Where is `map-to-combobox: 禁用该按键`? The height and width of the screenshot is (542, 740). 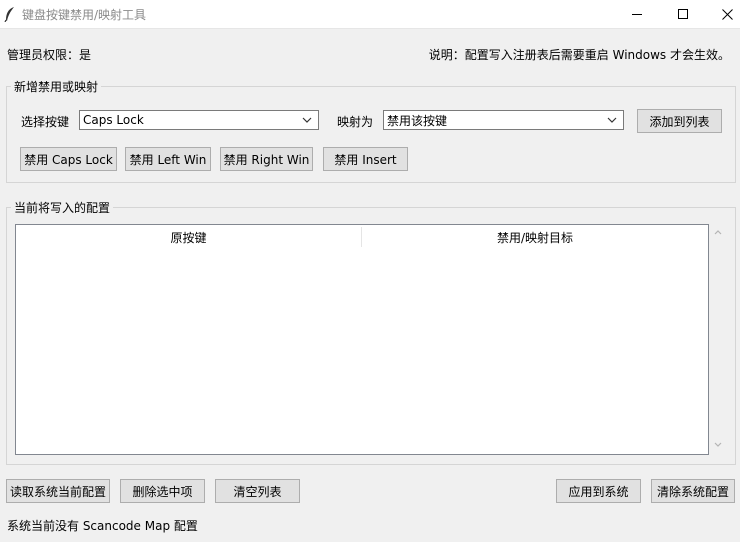 map-to-combobox: 禁用该按键 is located at coordinates (503, 120).